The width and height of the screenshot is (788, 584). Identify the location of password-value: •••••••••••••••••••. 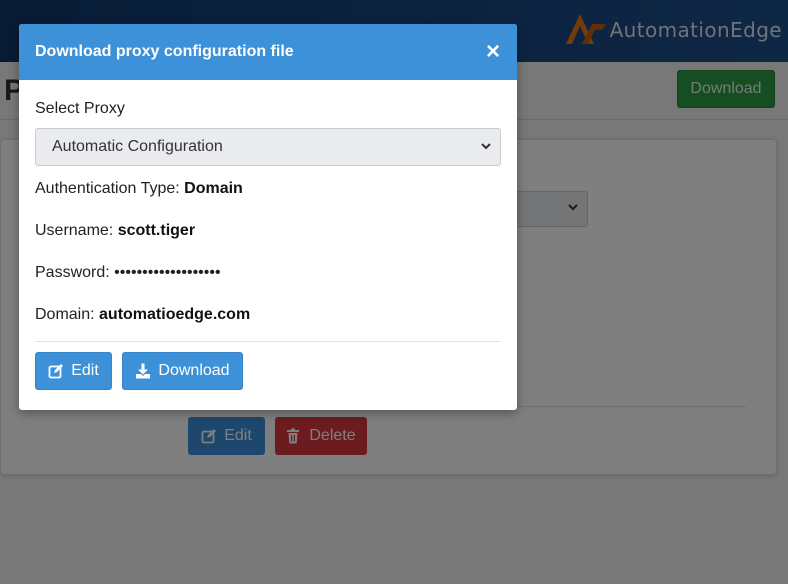
(167, 272).